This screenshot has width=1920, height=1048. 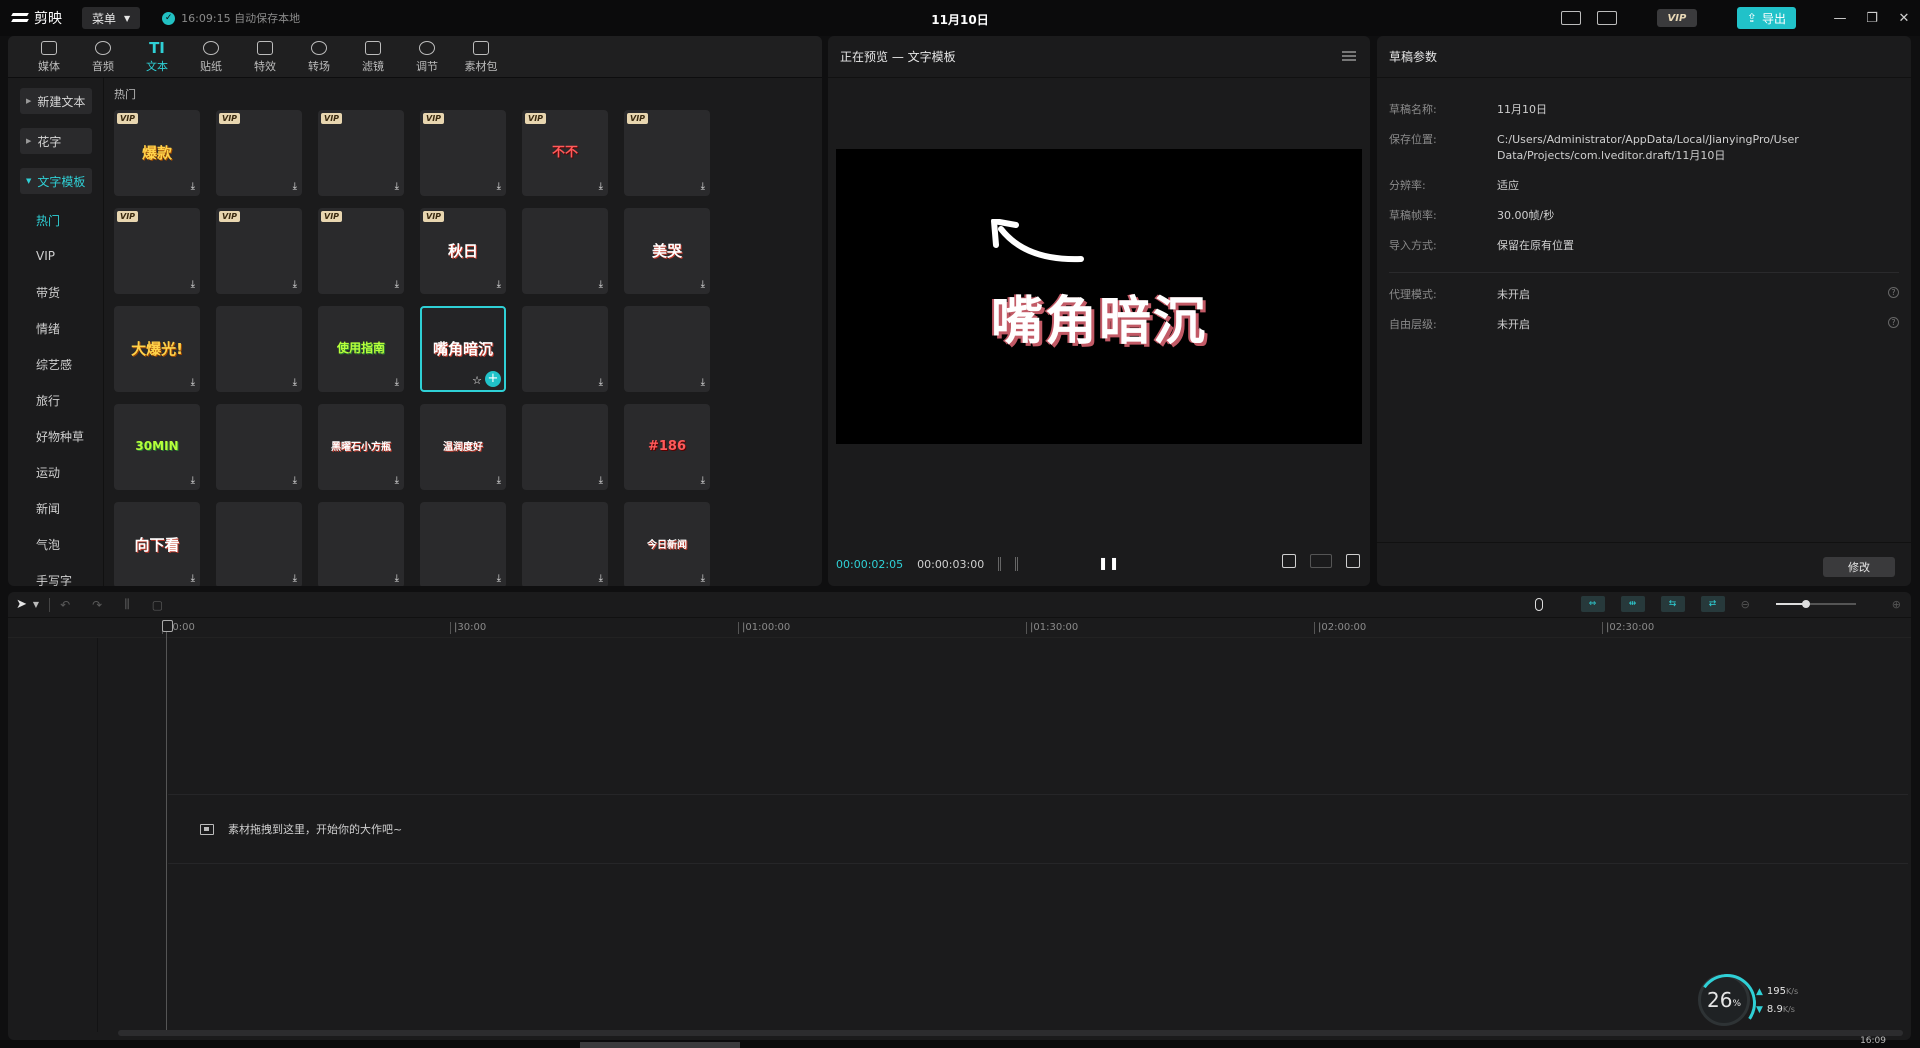 I want to click on category-item: 旅行, so click(x=55, y=400).